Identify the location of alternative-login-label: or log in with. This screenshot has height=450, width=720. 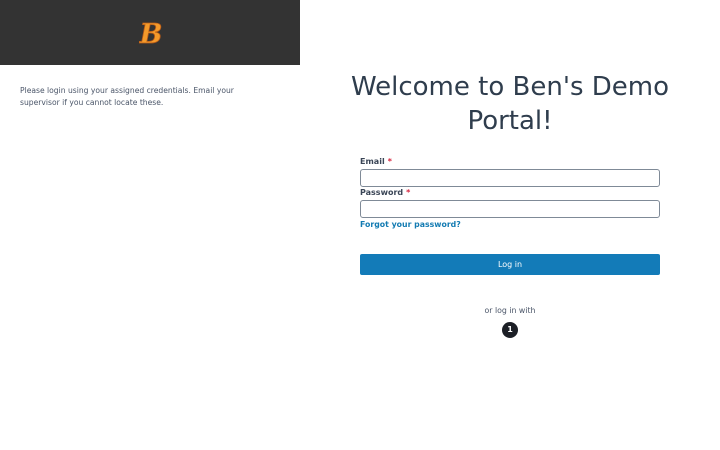
(510, 310).